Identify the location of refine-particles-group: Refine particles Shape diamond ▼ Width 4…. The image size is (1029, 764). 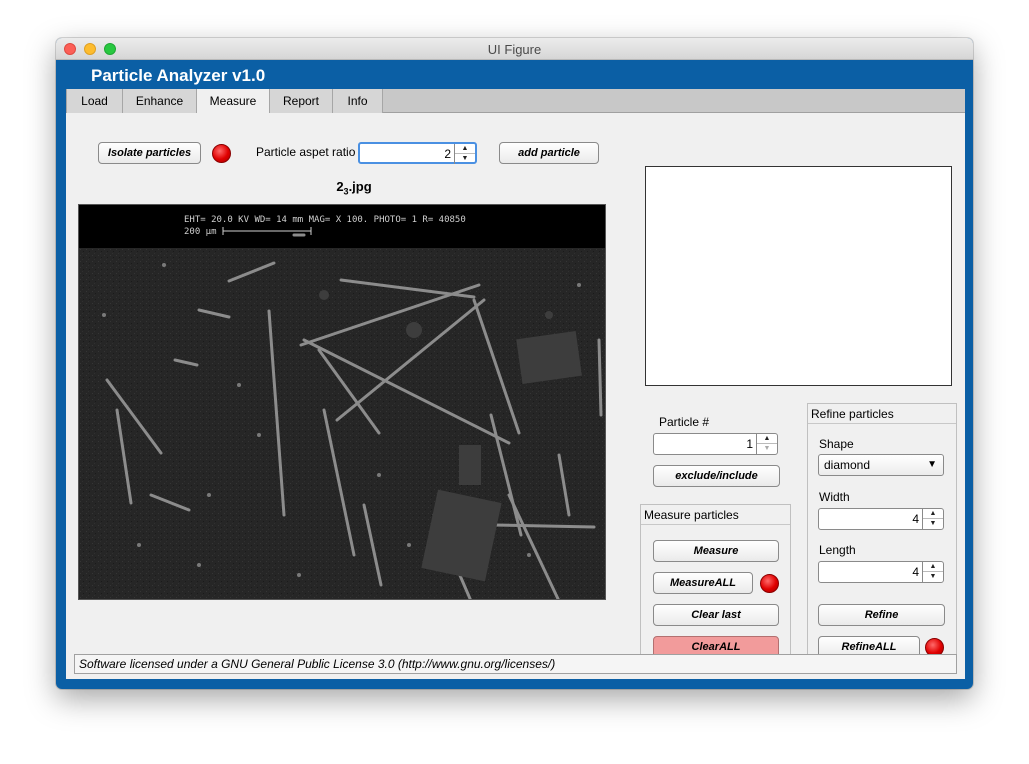
(882, 537).